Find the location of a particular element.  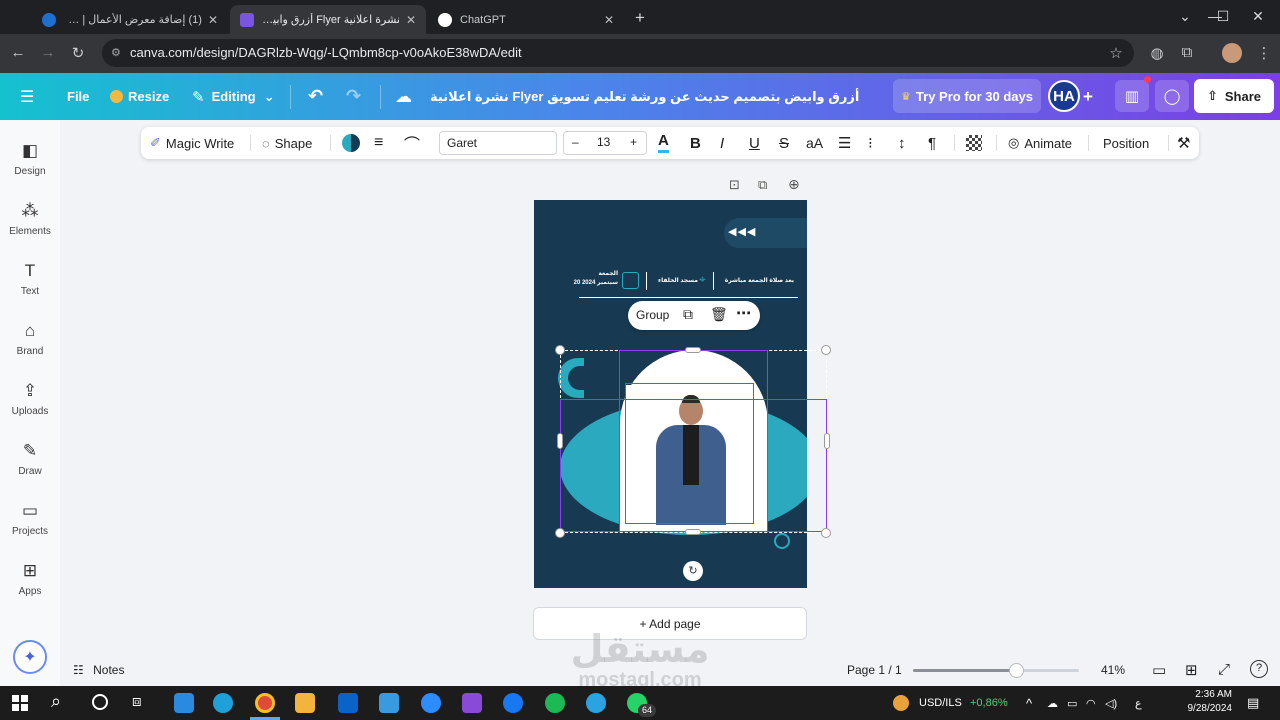

page-indicator: Page 1 / 1 is located at coordinates (874, 670).